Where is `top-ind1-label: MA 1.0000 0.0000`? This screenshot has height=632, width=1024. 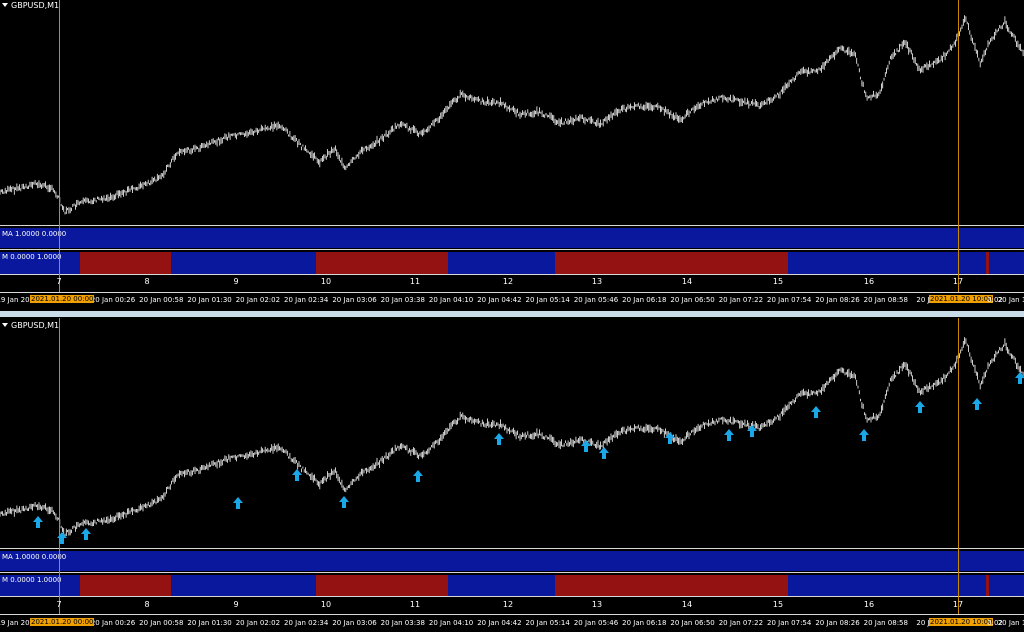 top-ind1-label: MA 1.0000 0.0000 is located at coordinates (34, 234).